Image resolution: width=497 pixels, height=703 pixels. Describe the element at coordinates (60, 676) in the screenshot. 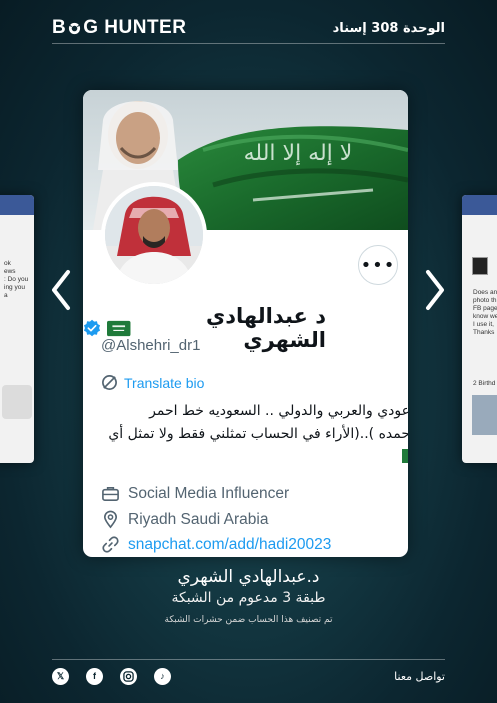

I see `x-icon: 𝕏` at that location.